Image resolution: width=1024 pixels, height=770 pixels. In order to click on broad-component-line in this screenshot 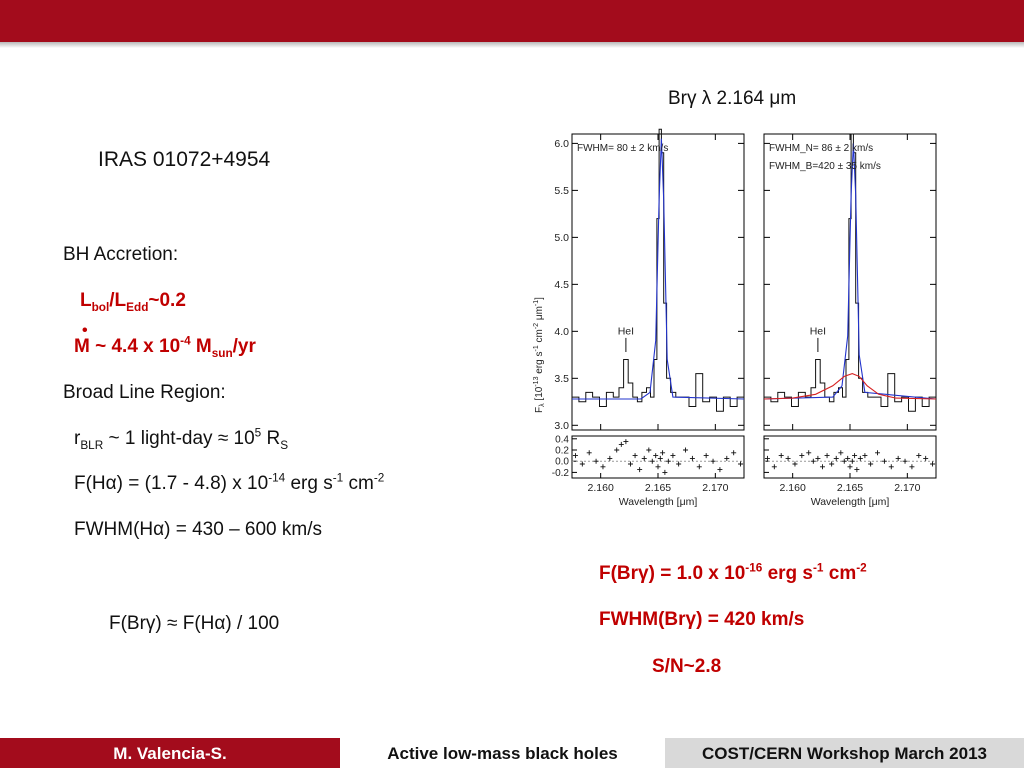, I will do `click(850, 386)`.